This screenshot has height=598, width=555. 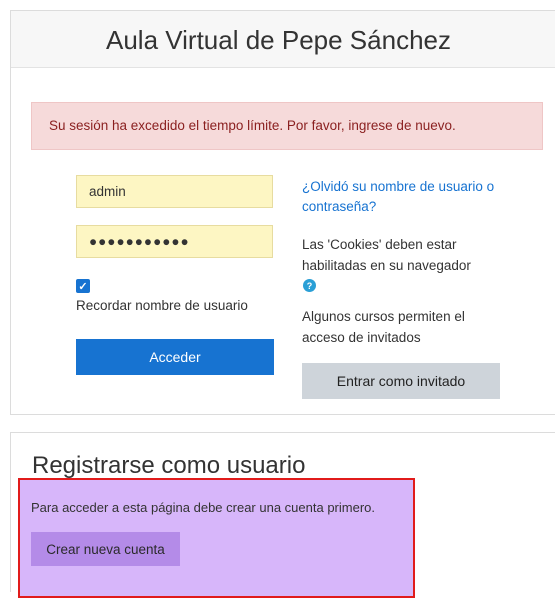 What do you see at coordinates (174, 191) in the screenshot?
I see `username-input: admin` at bounding box center [174, 191].